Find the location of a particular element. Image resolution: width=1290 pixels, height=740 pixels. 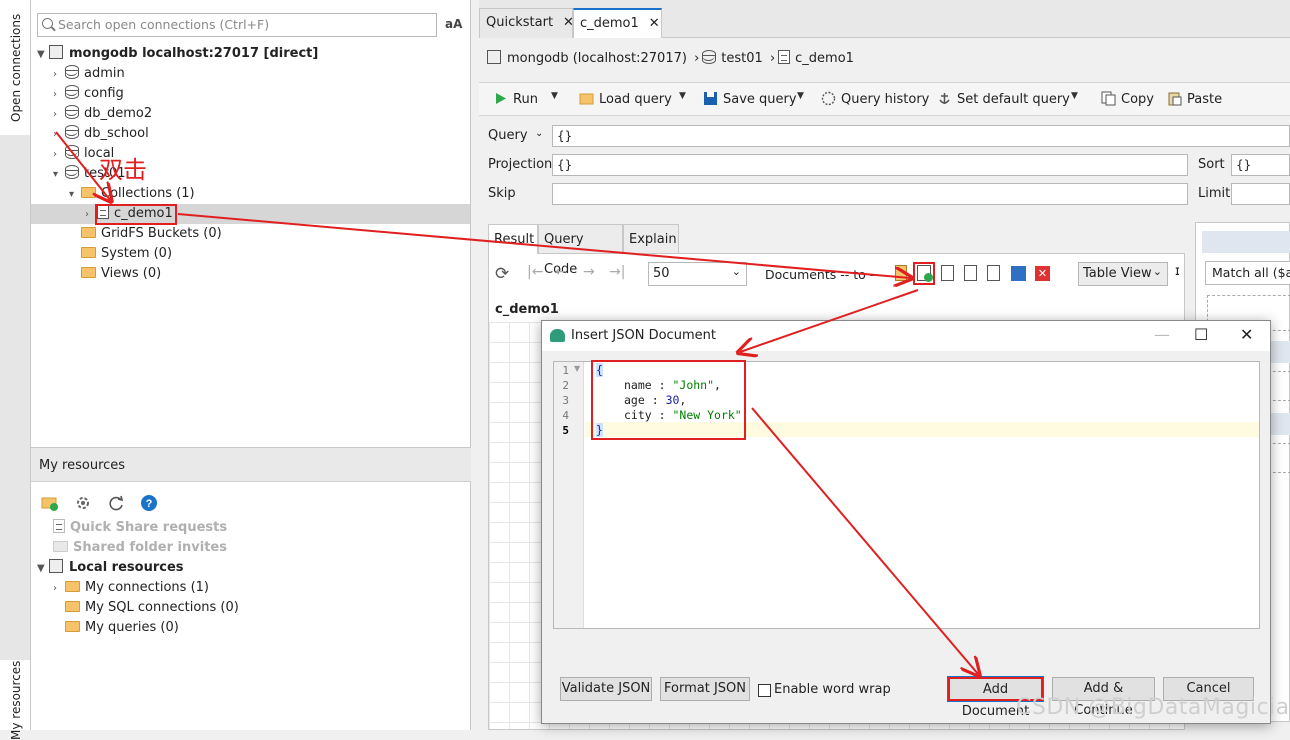

load-query-button: Load query is located at coordinates (625, 99).